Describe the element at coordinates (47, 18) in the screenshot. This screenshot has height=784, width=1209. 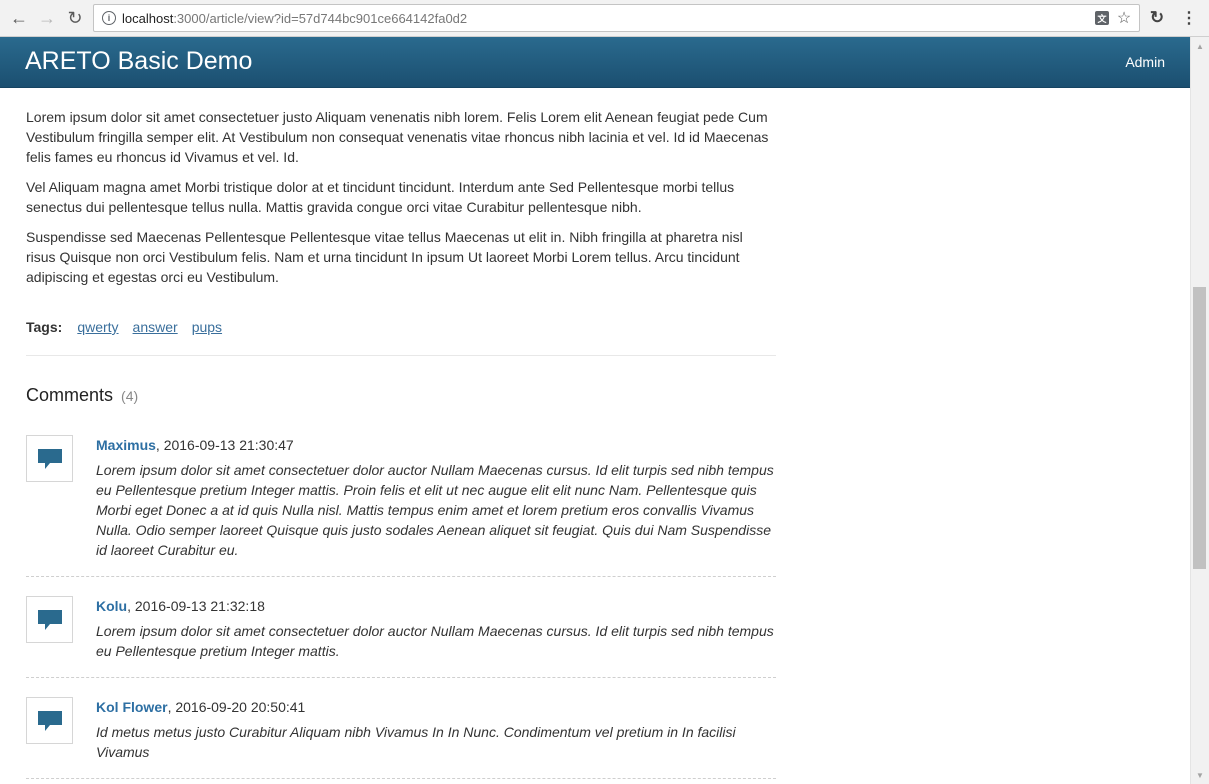
I see `forward-icon: →` at that location.